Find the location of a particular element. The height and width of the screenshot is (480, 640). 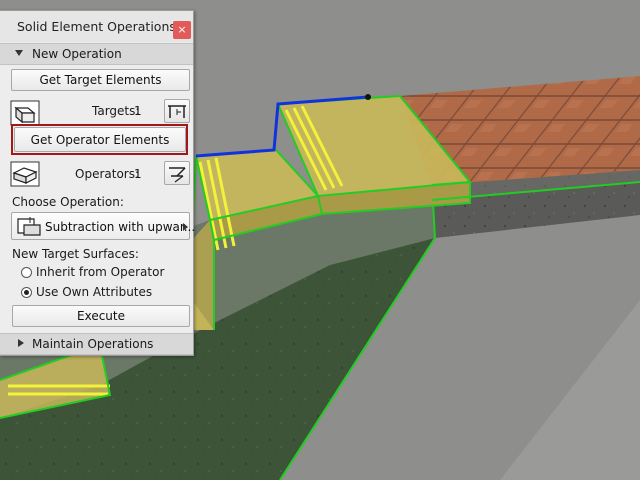

new-operation-header: New Operation is located at coordinates (96, 54).